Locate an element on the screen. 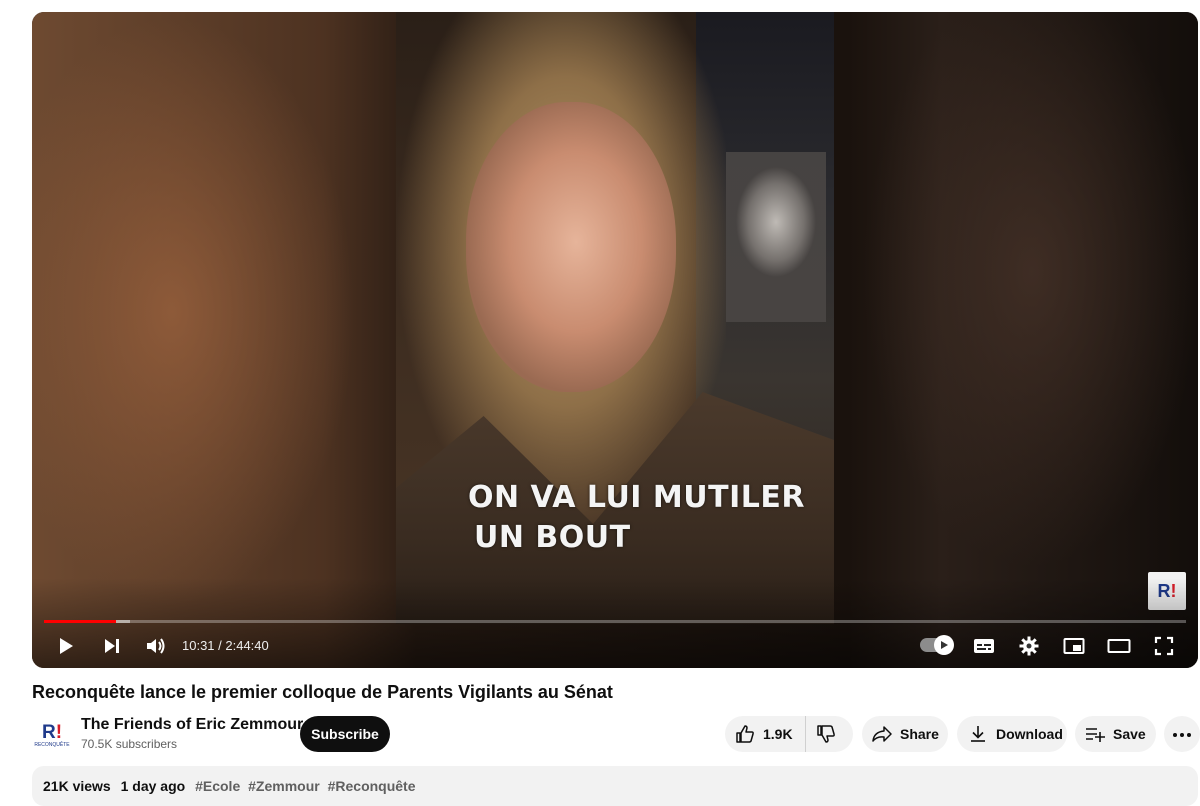 The width and height of the screenshot is (1200, 806). download-icon is located at coordinates (978, 734).